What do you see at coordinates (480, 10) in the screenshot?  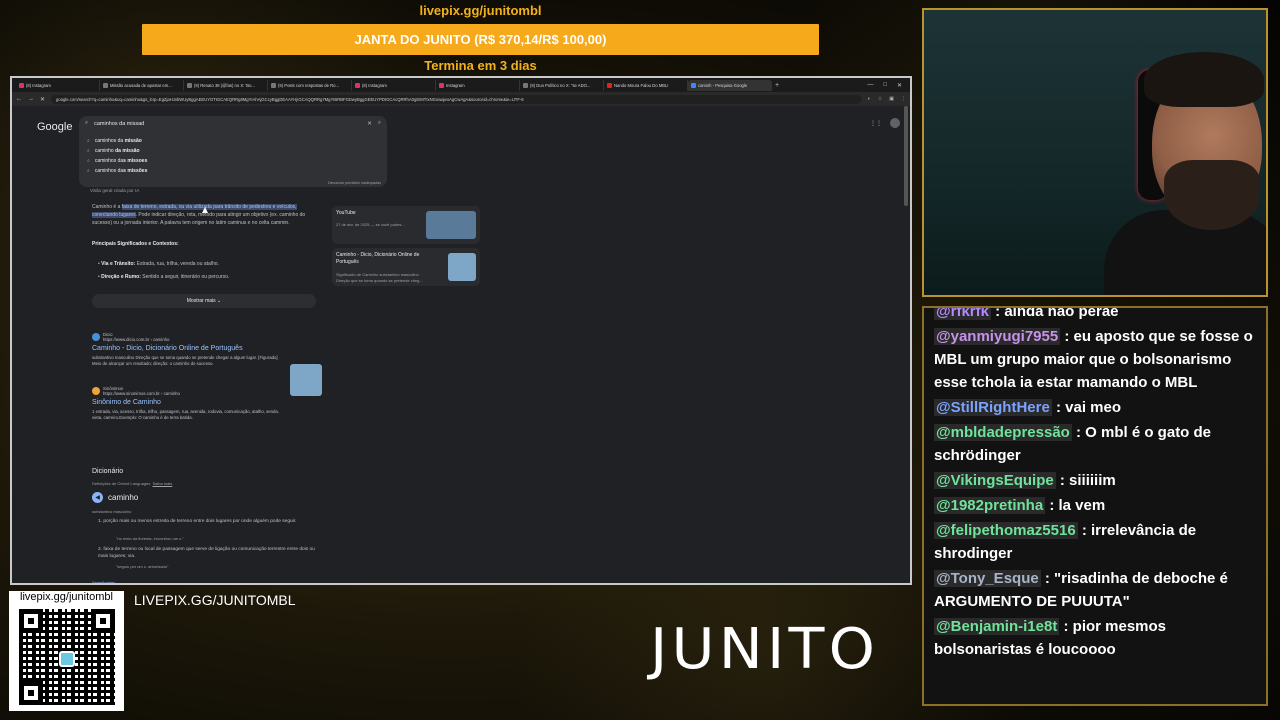 I see `goal-url: livepix.gg/junitombl` at bounding box center [480, 10].